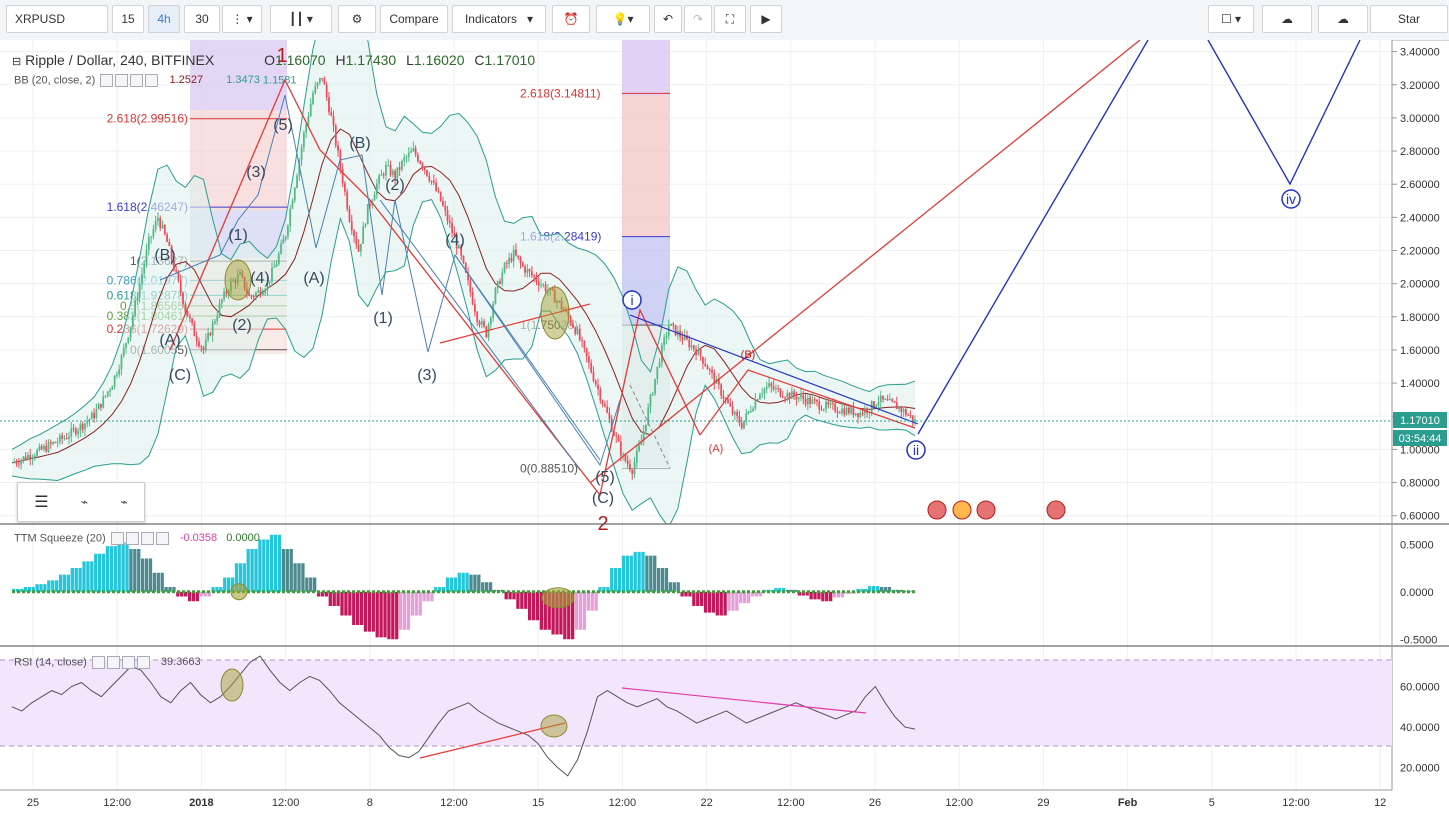 Image resolution: width=1449 pixels, height=815 pixels. What do you see at coordinates (1409, 19) in the screenshot?
I see `star-button: Star` at bounding box center [1409, 19].